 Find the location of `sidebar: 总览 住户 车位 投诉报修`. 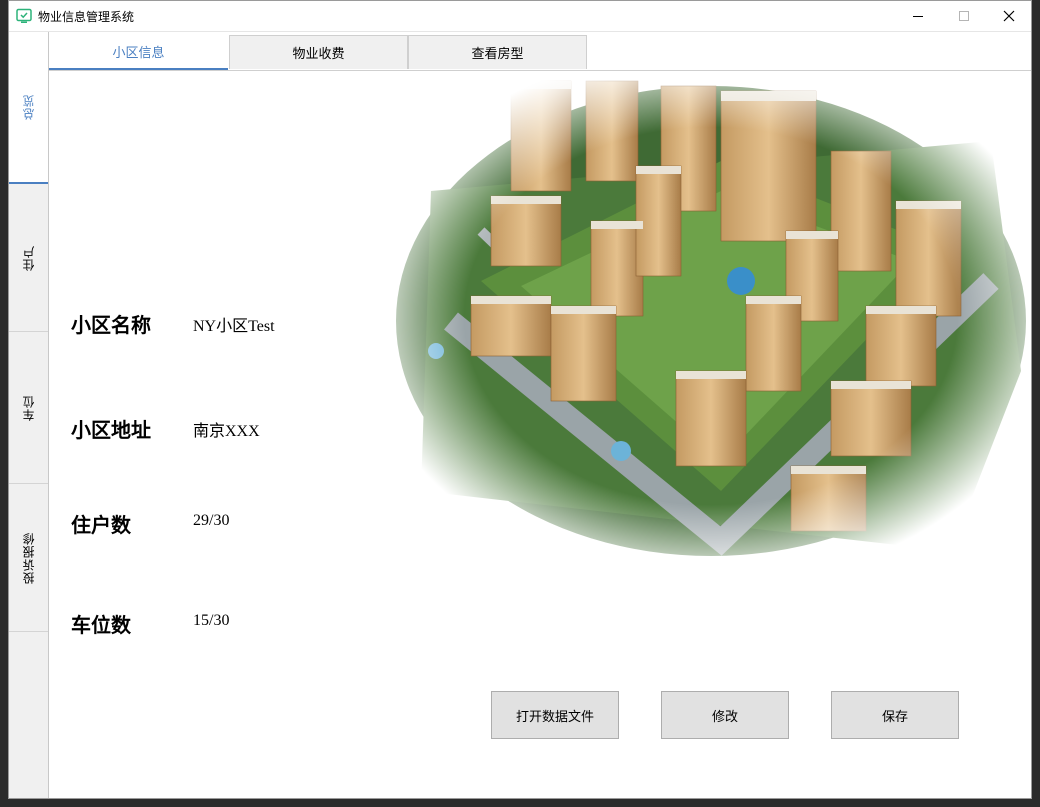

sidebar: 总览 住户 车位 投诉报修 is located at coordinates (29, 415).